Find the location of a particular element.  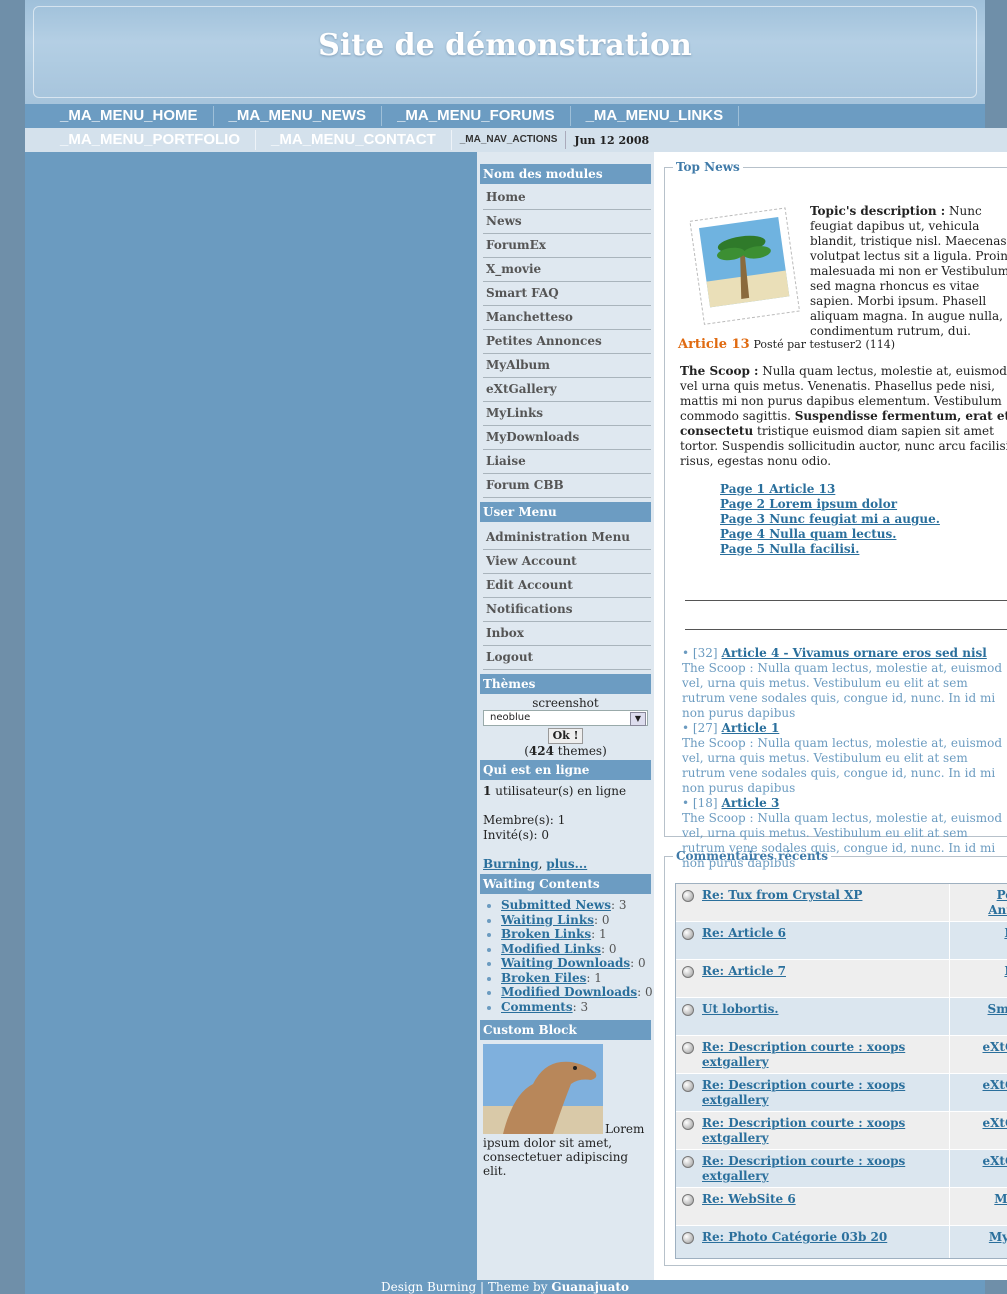

waiting-item-link: Waiting Downloads is located at coordinates (565, 963).